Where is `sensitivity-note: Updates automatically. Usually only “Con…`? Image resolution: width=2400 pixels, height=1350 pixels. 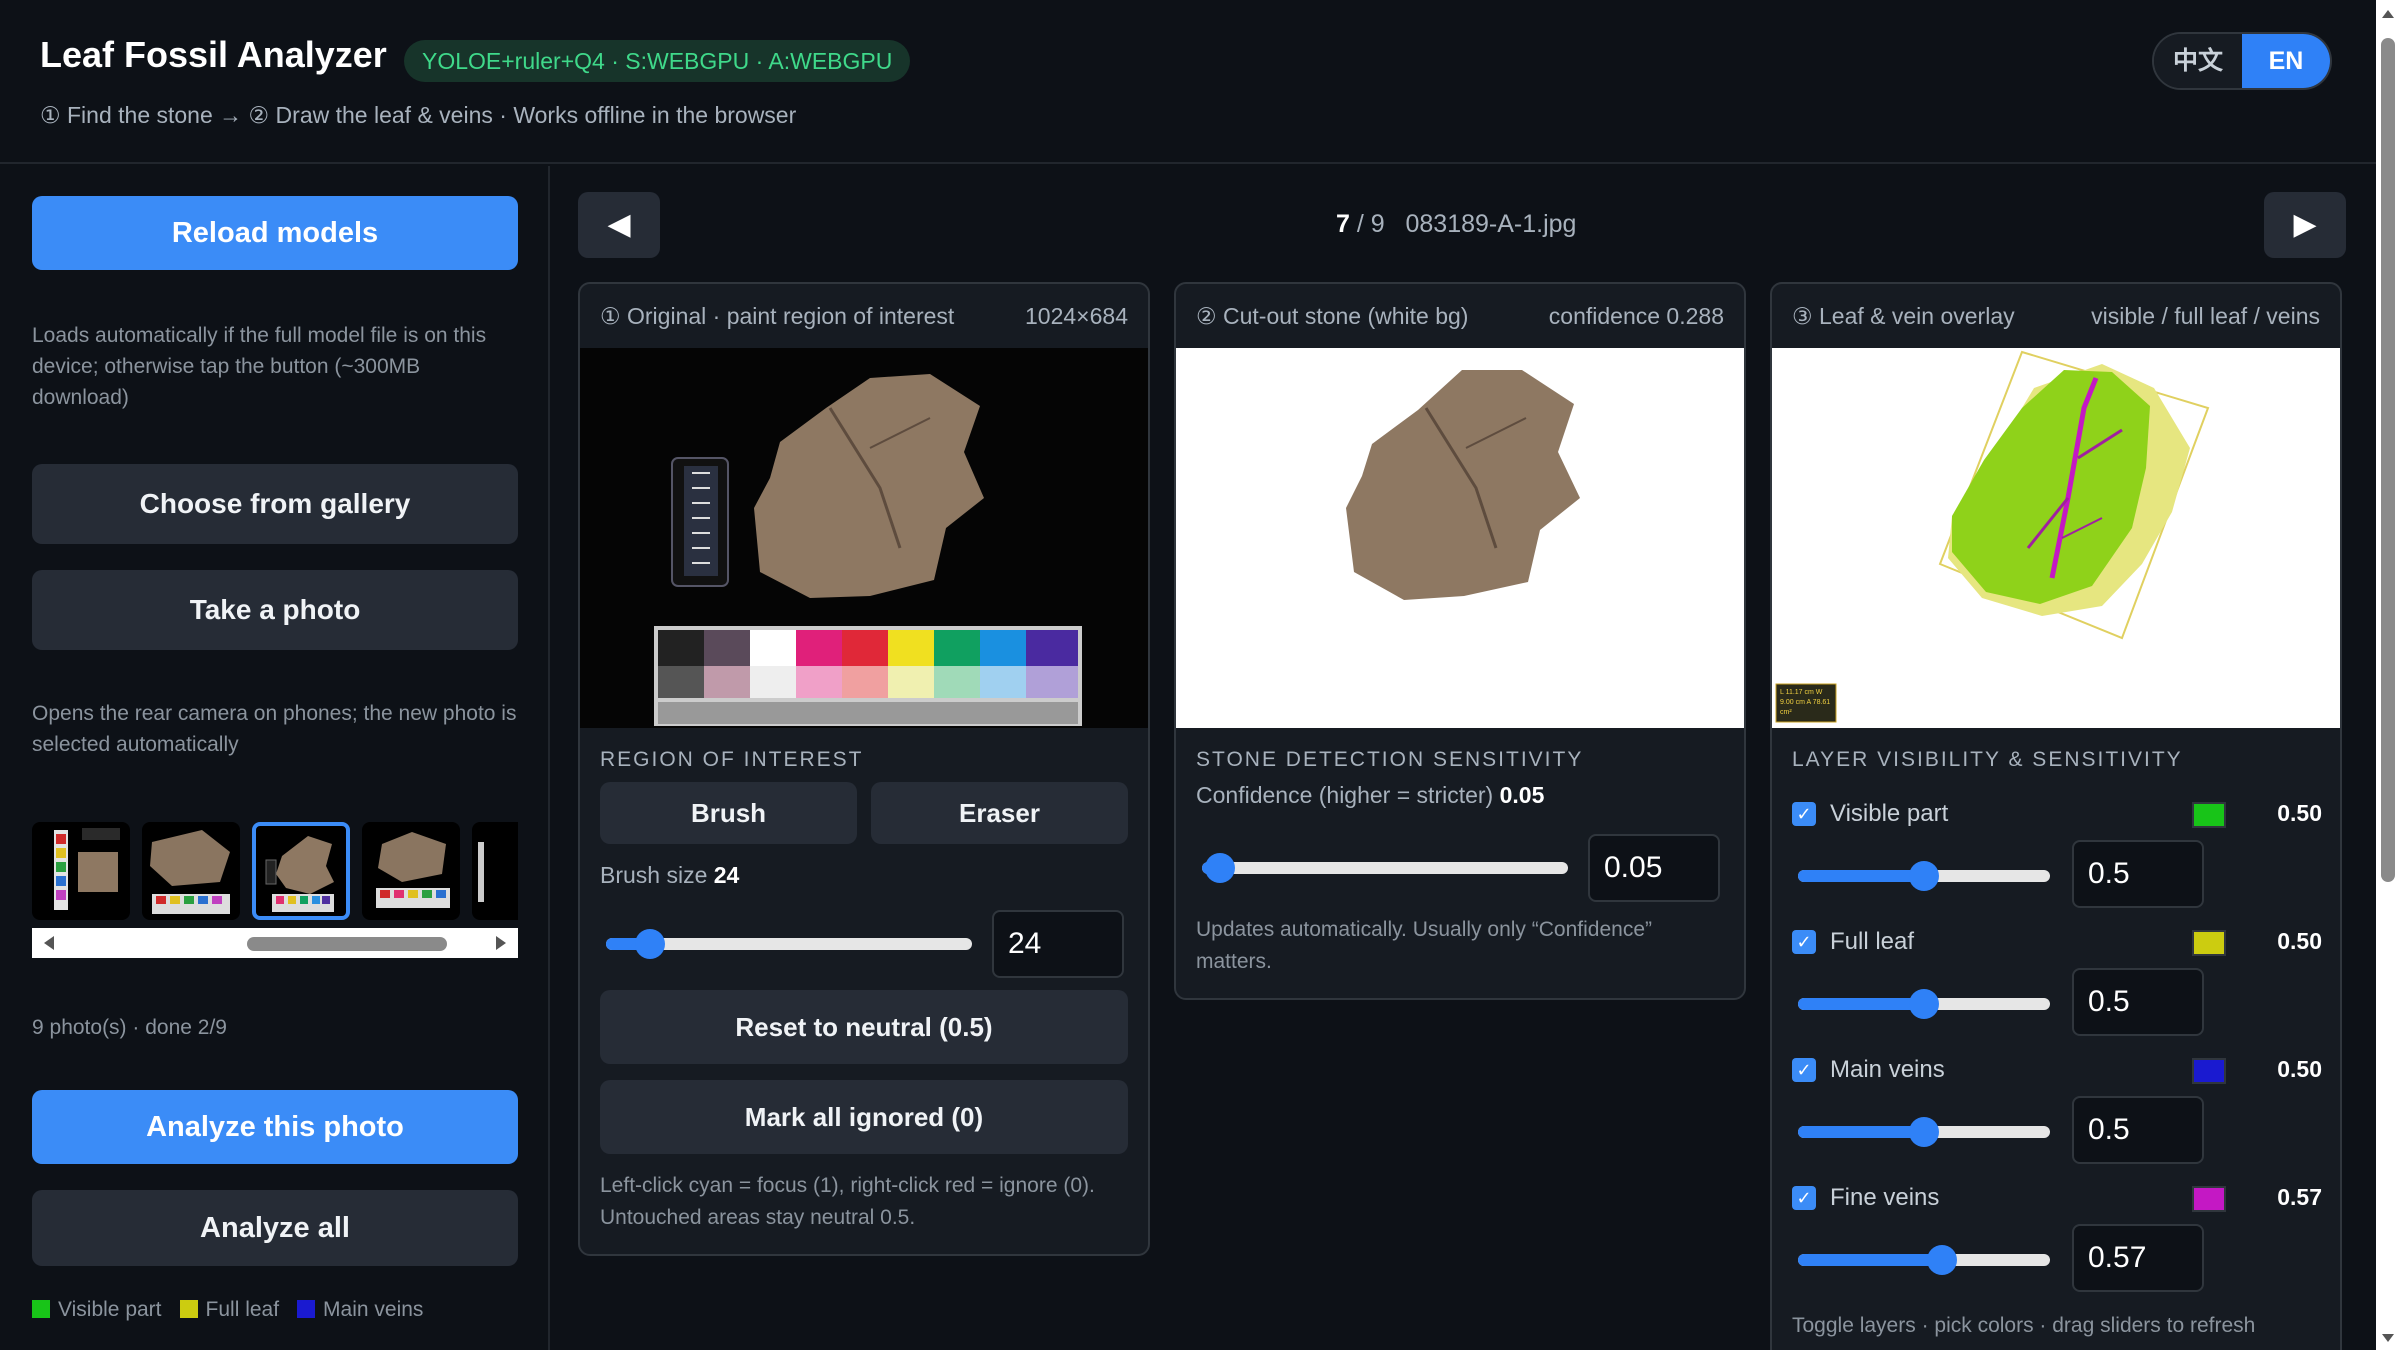
sensitivity-note: Updates automatically. Usually only “Con… is located at coordinates (1424, 945).